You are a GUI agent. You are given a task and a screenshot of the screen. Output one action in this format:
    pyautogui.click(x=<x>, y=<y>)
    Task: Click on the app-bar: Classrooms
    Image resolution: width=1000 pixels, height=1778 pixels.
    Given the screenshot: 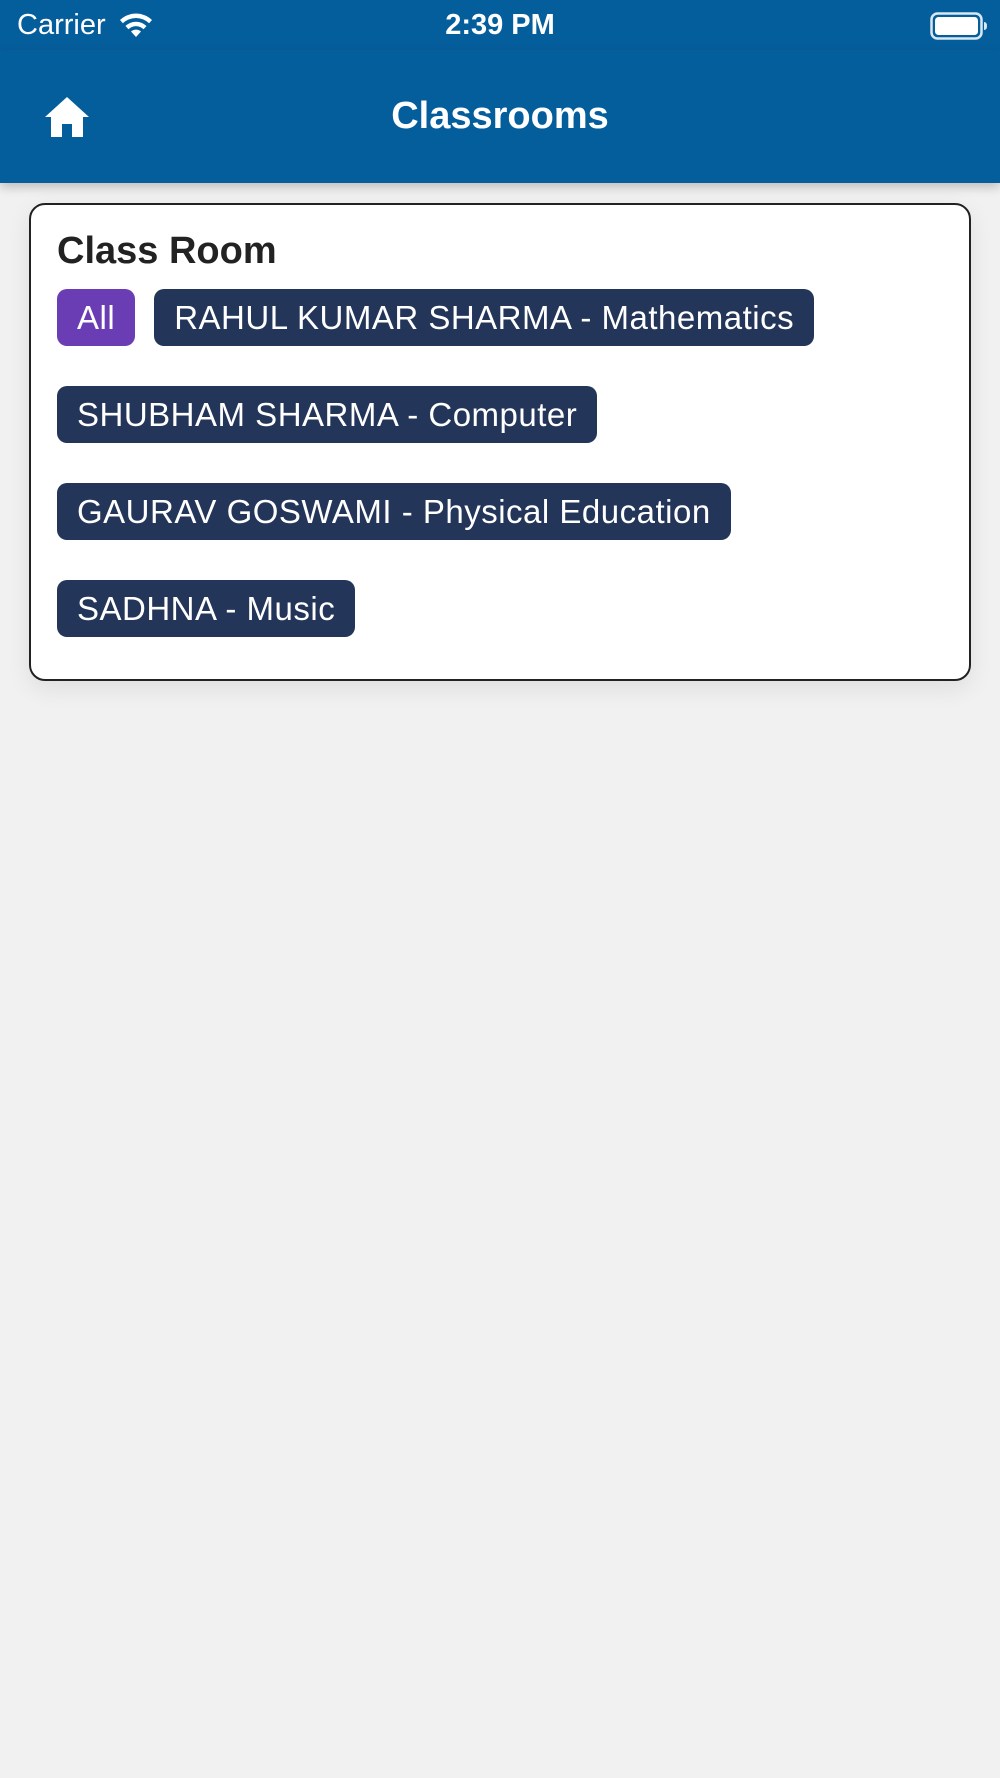 What is the action you would take?
    pyautogui.click(x=500, y=116)
    